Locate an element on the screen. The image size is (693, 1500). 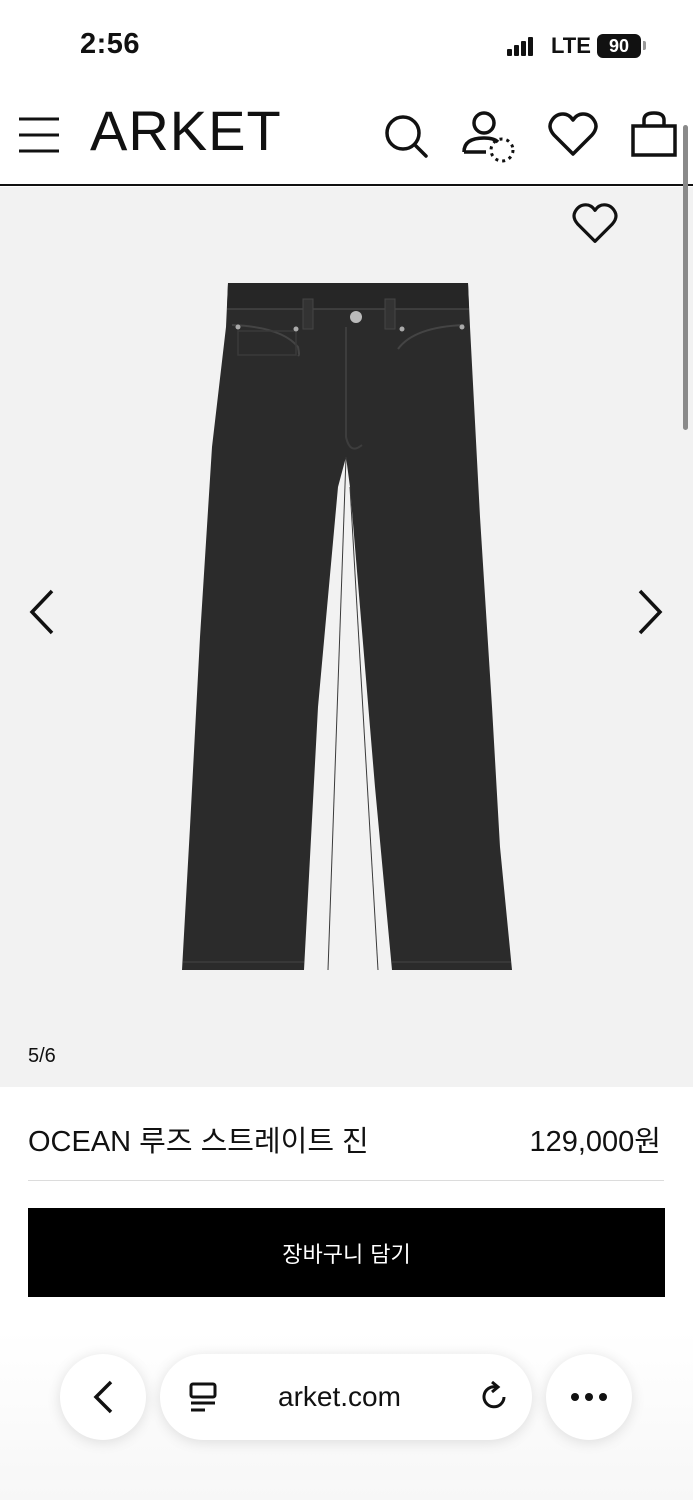
divider is located at coordinates (346, 1180).